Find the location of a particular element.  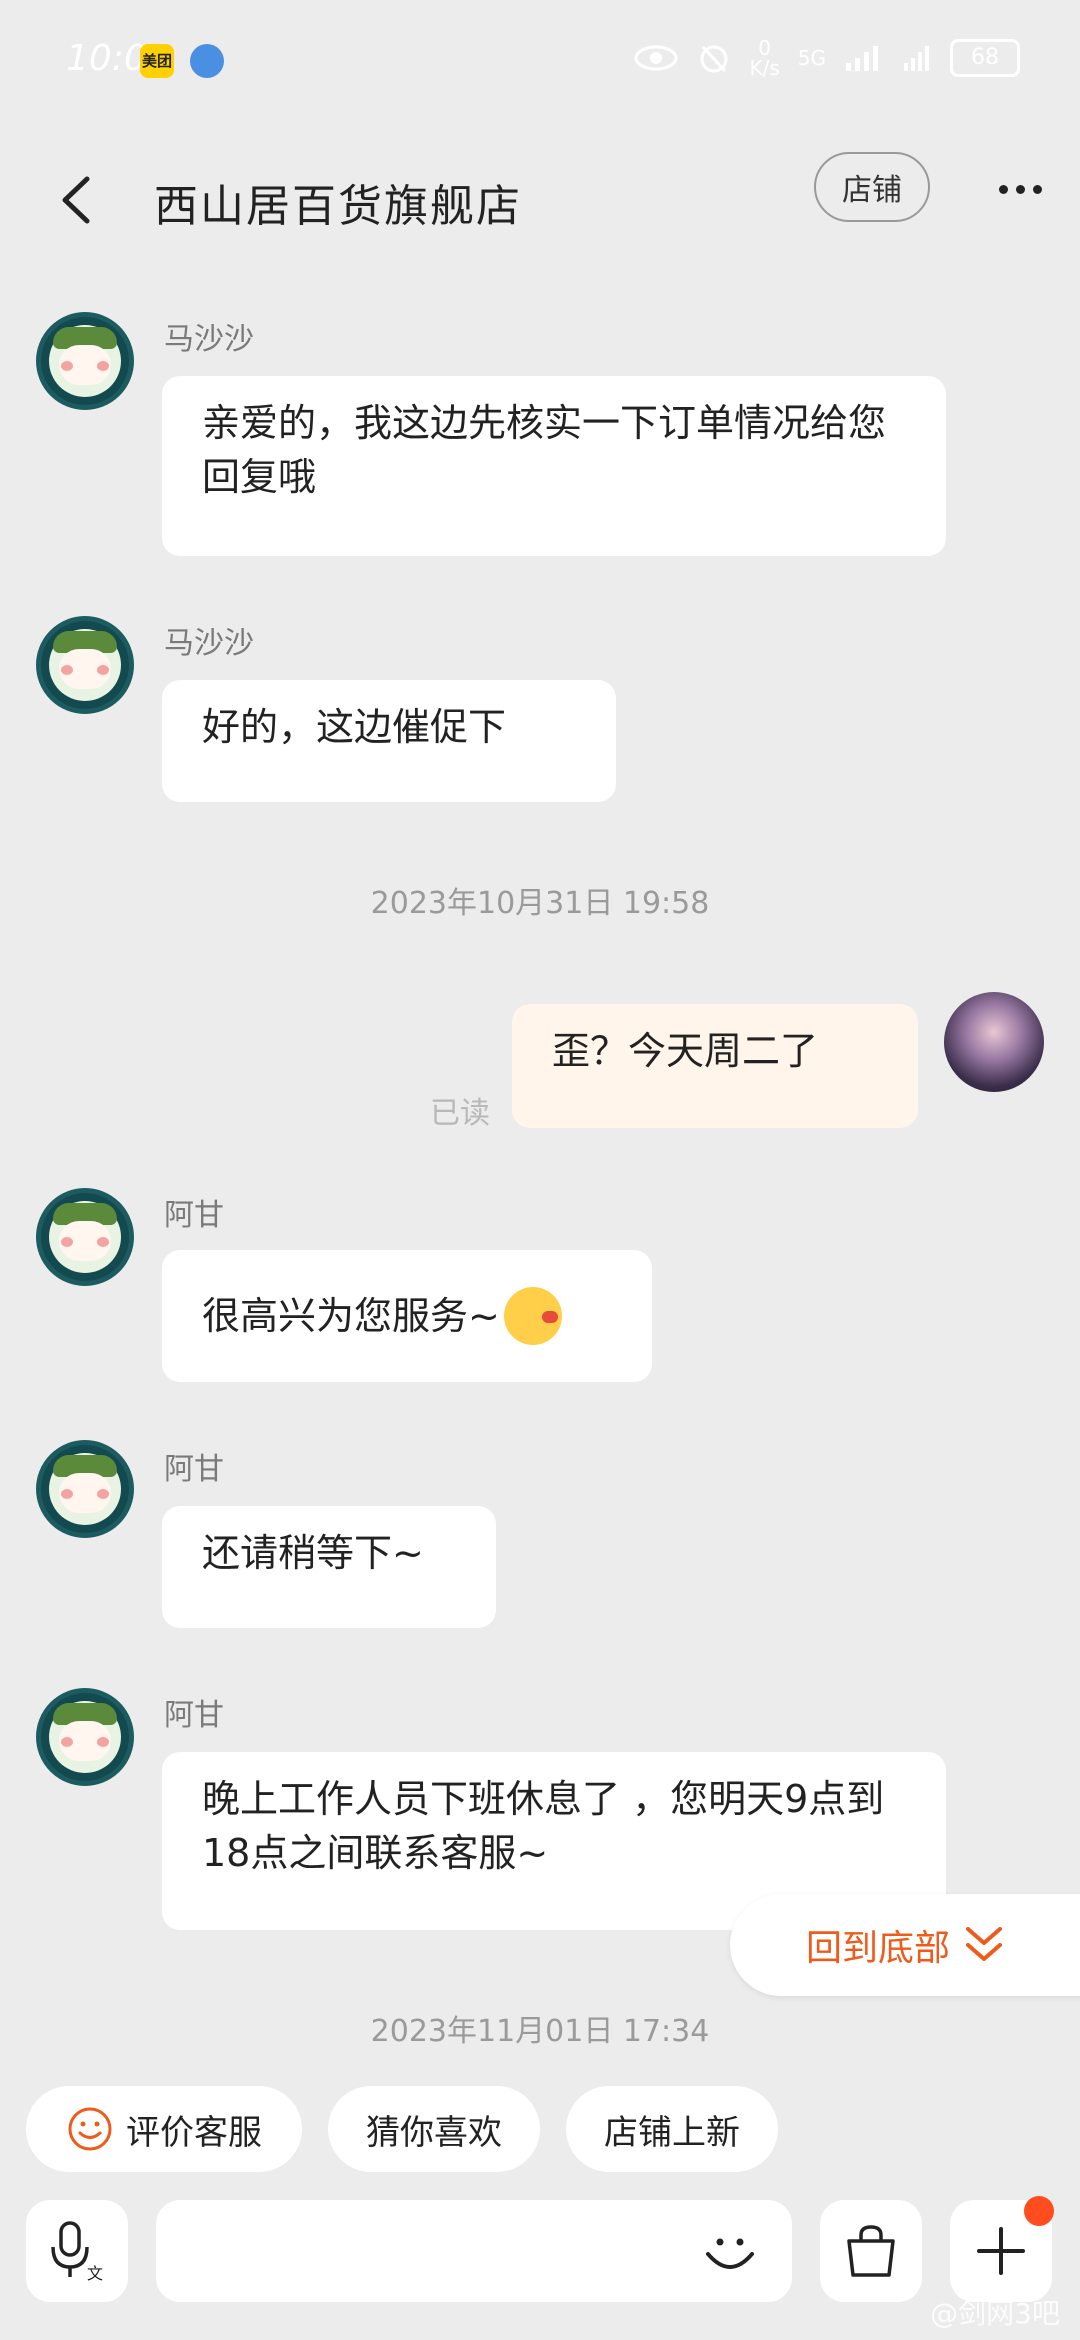

microphone-icon: 文 is located at coordinates (77, 2252).